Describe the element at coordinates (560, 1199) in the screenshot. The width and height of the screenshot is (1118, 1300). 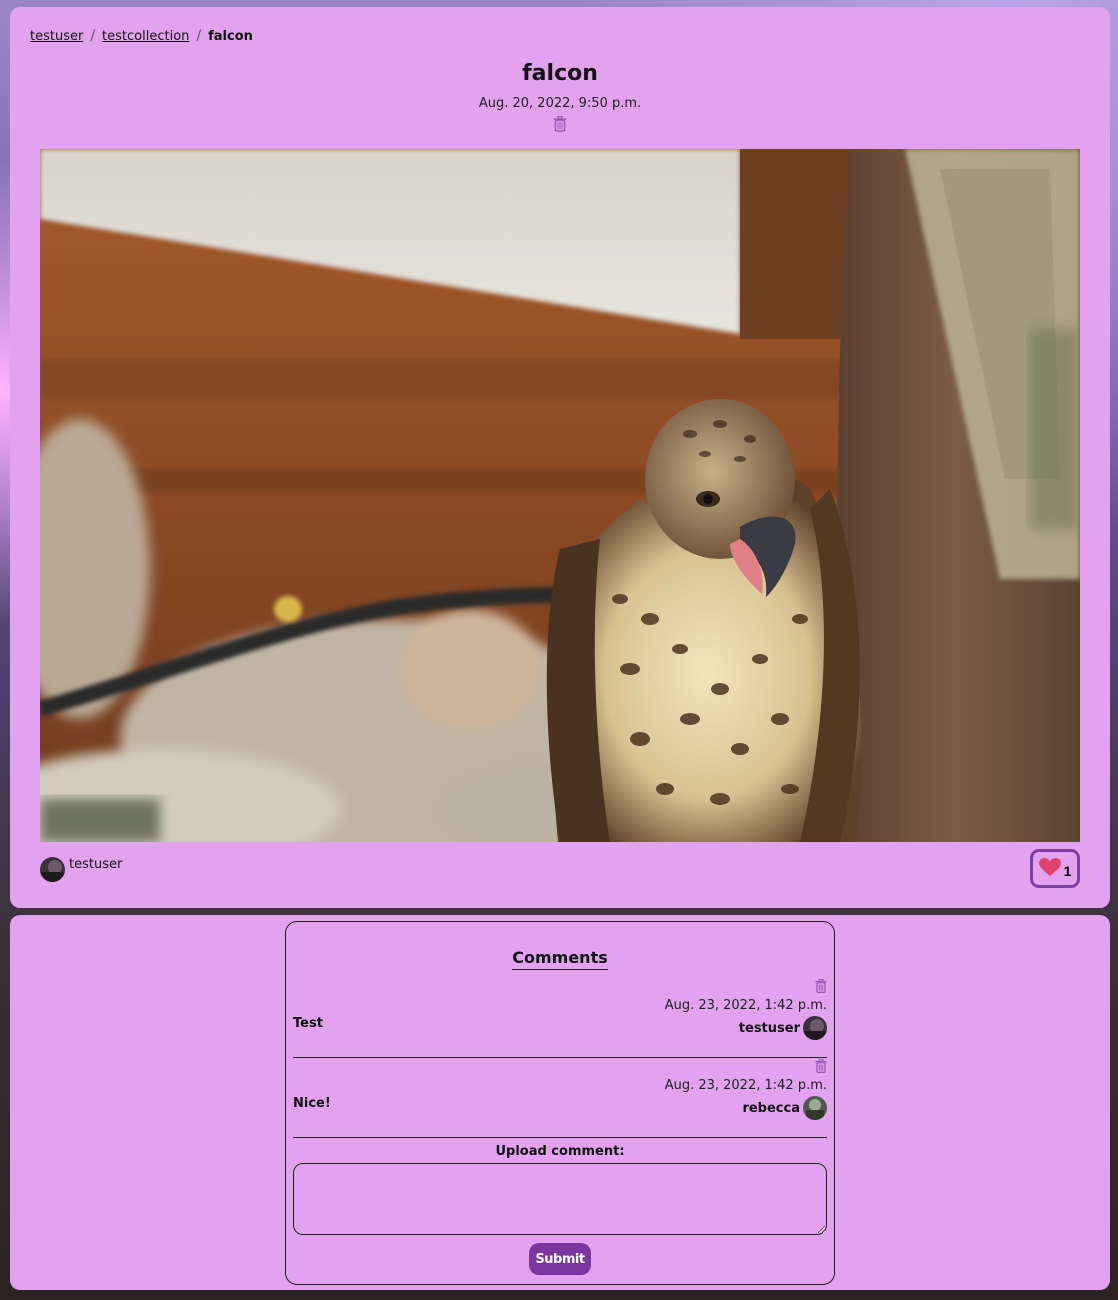
I see `comment-input` at that location.